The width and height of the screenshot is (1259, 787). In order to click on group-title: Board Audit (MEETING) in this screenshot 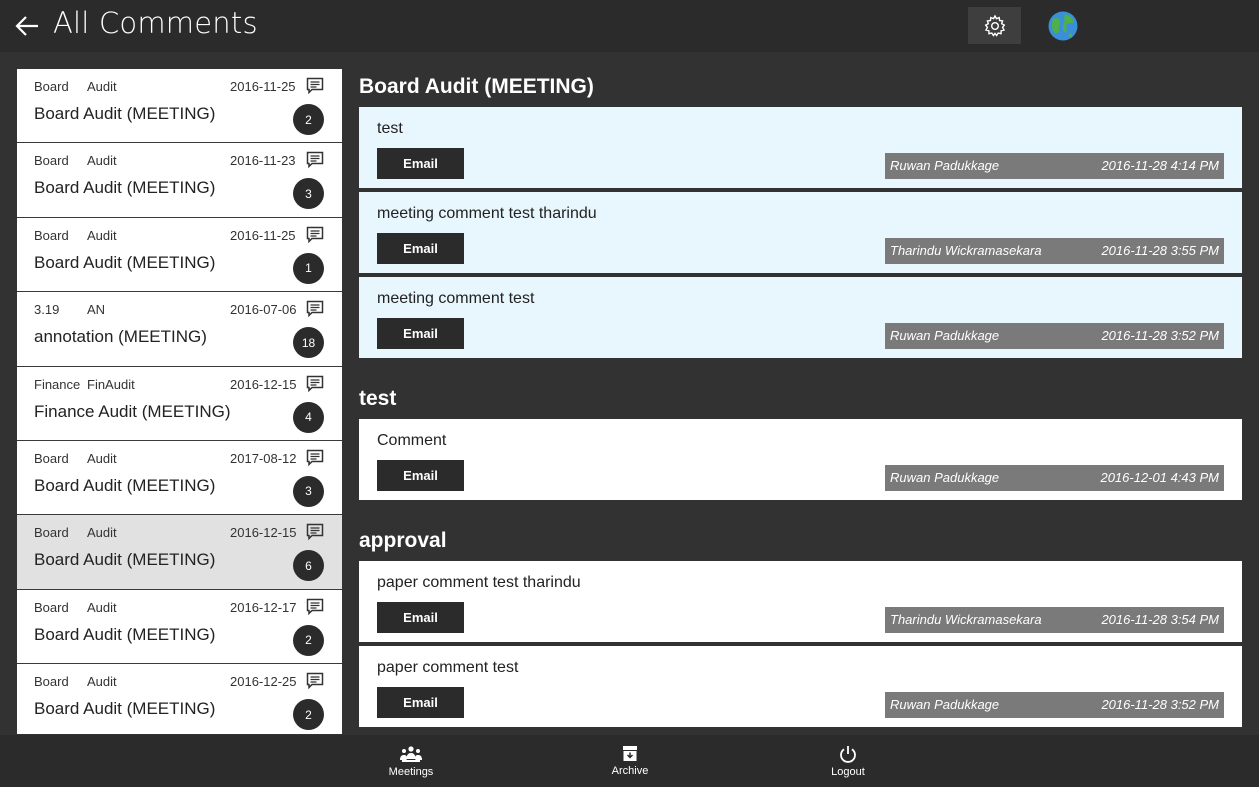, I will do `click(476, 86)`.